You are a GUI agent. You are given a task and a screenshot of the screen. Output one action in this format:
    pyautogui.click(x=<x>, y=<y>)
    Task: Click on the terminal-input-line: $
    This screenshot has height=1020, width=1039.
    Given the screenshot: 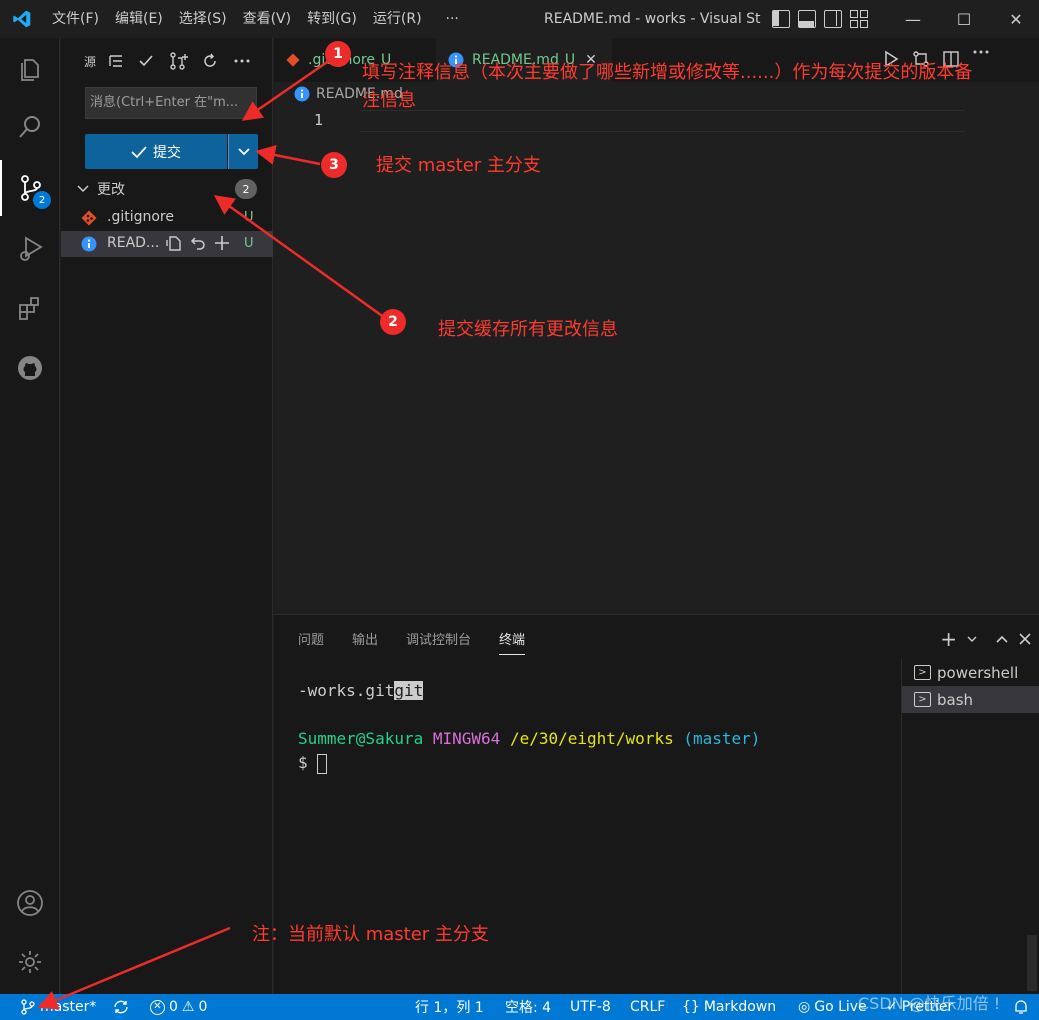 What is the action you would take?
    pyautogui.click(x=529, y=763)
    